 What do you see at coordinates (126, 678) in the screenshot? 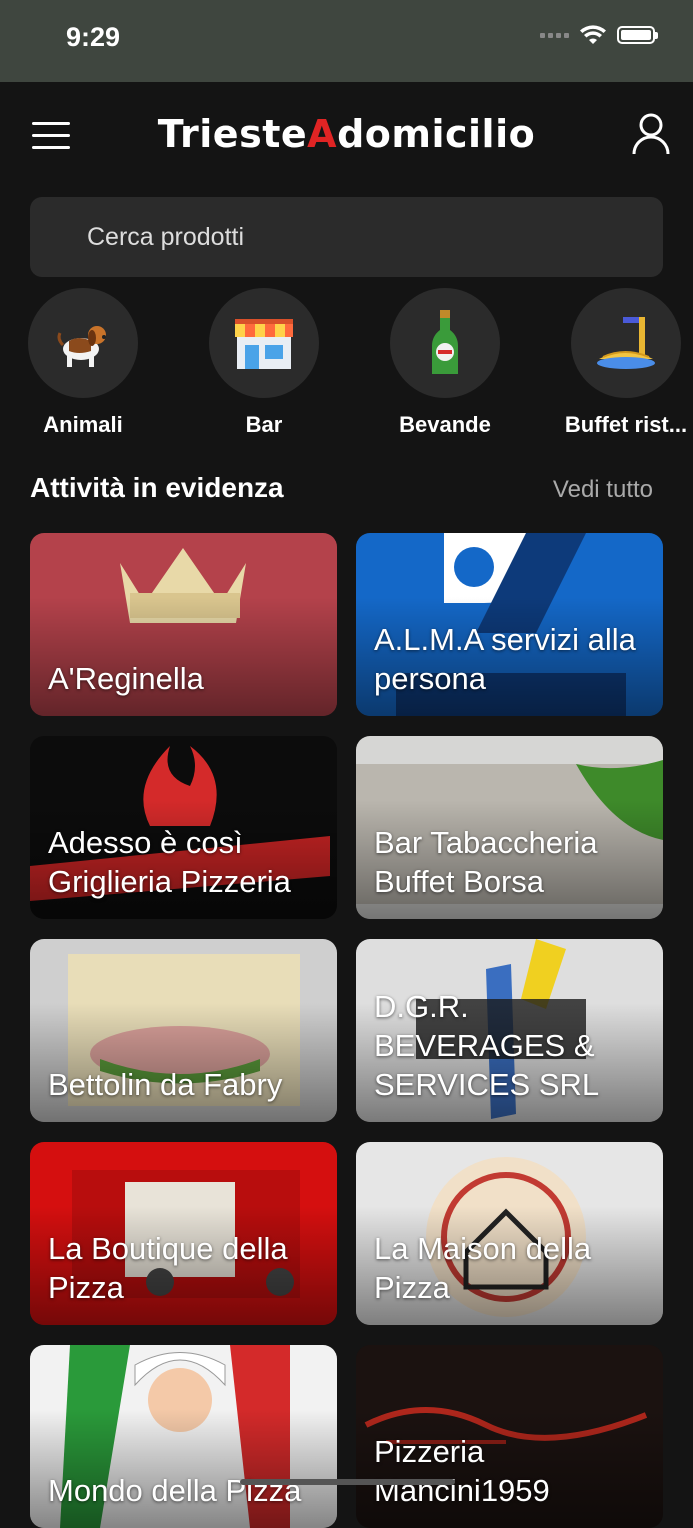
I see `business-name: A'Reginella` at bounding box center [126, 678].